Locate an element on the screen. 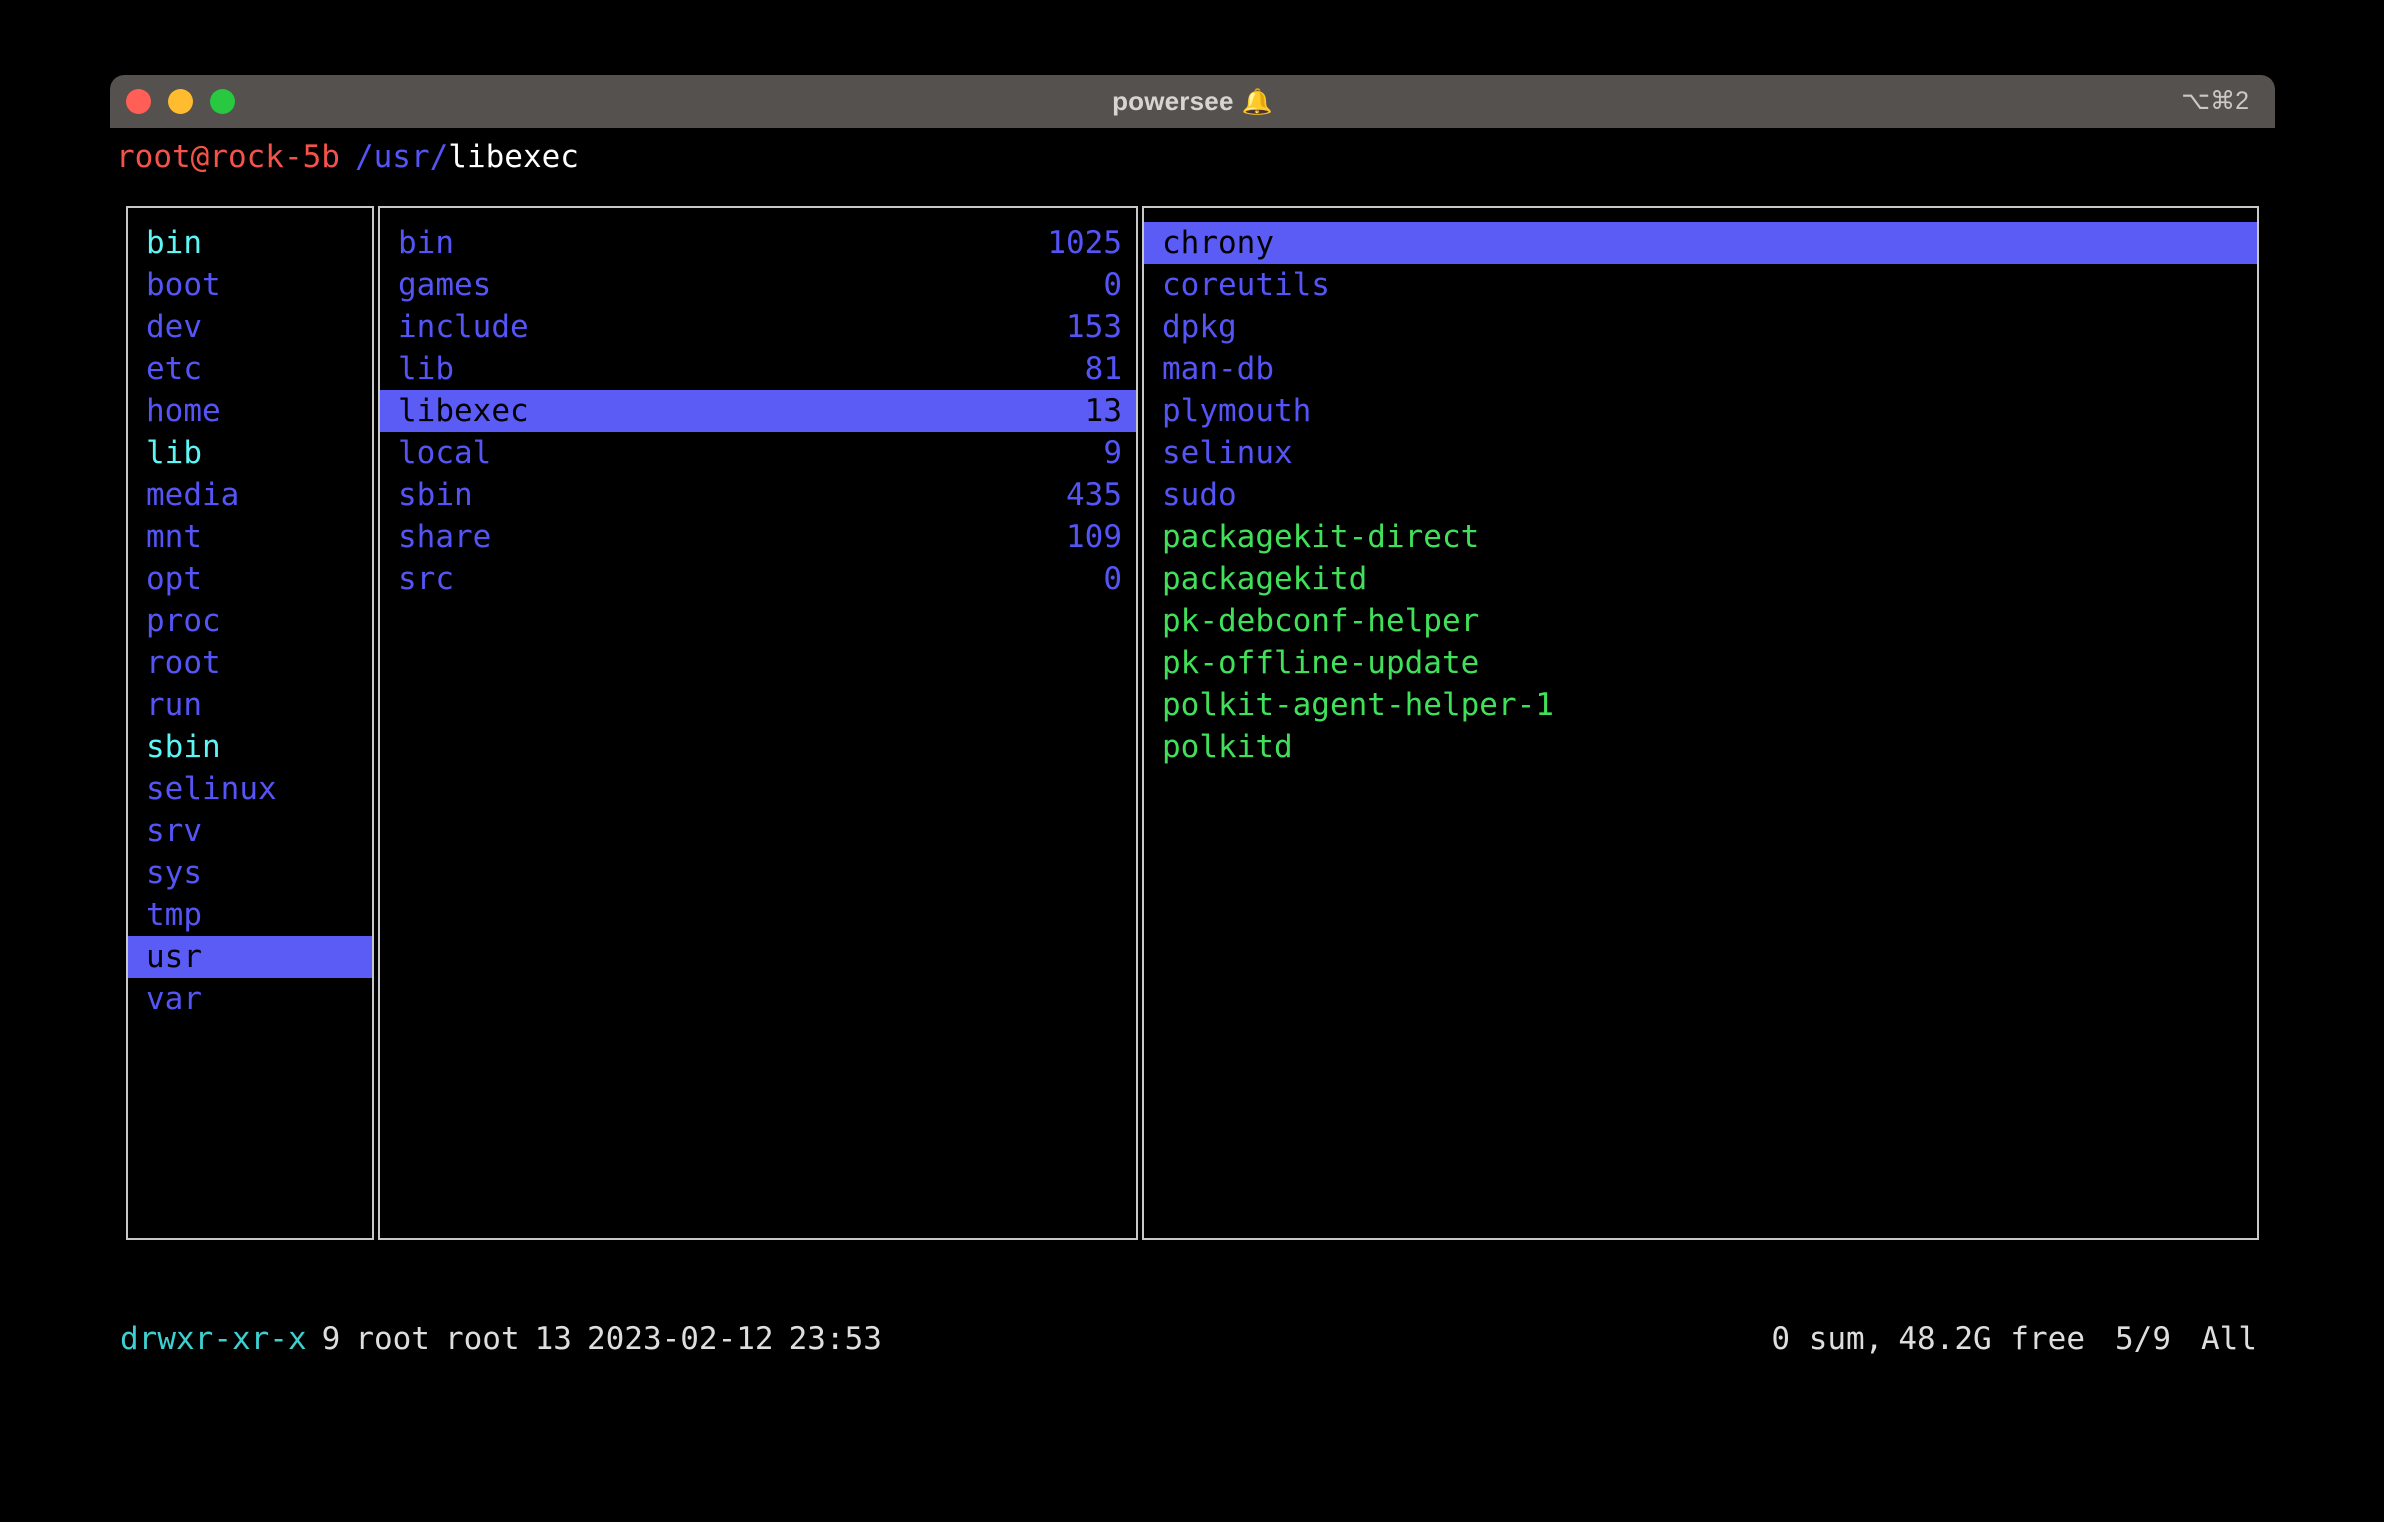 This screenshot has width=2384, height=1522. close-window-button is located at coordinates (138, 101).